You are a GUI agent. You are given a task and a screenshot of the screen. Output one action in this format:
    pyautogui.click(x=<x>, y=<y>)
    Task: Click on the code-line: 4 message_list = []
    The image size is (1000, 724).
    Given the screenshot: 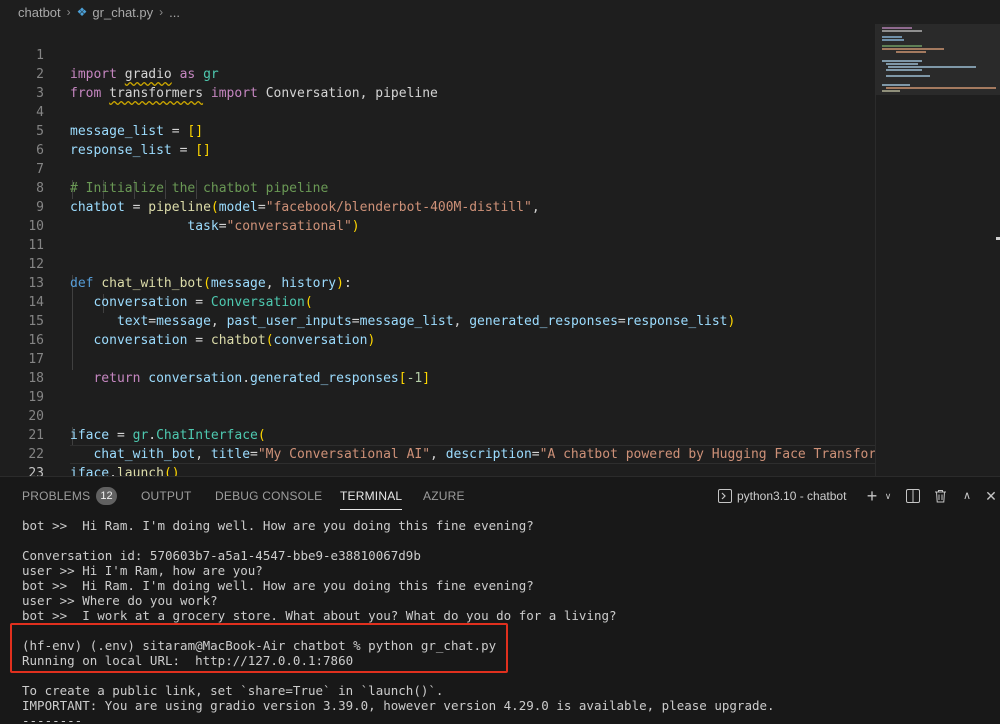 What is the action you would take?
    pyautogui.click(x=437, y=111)
    